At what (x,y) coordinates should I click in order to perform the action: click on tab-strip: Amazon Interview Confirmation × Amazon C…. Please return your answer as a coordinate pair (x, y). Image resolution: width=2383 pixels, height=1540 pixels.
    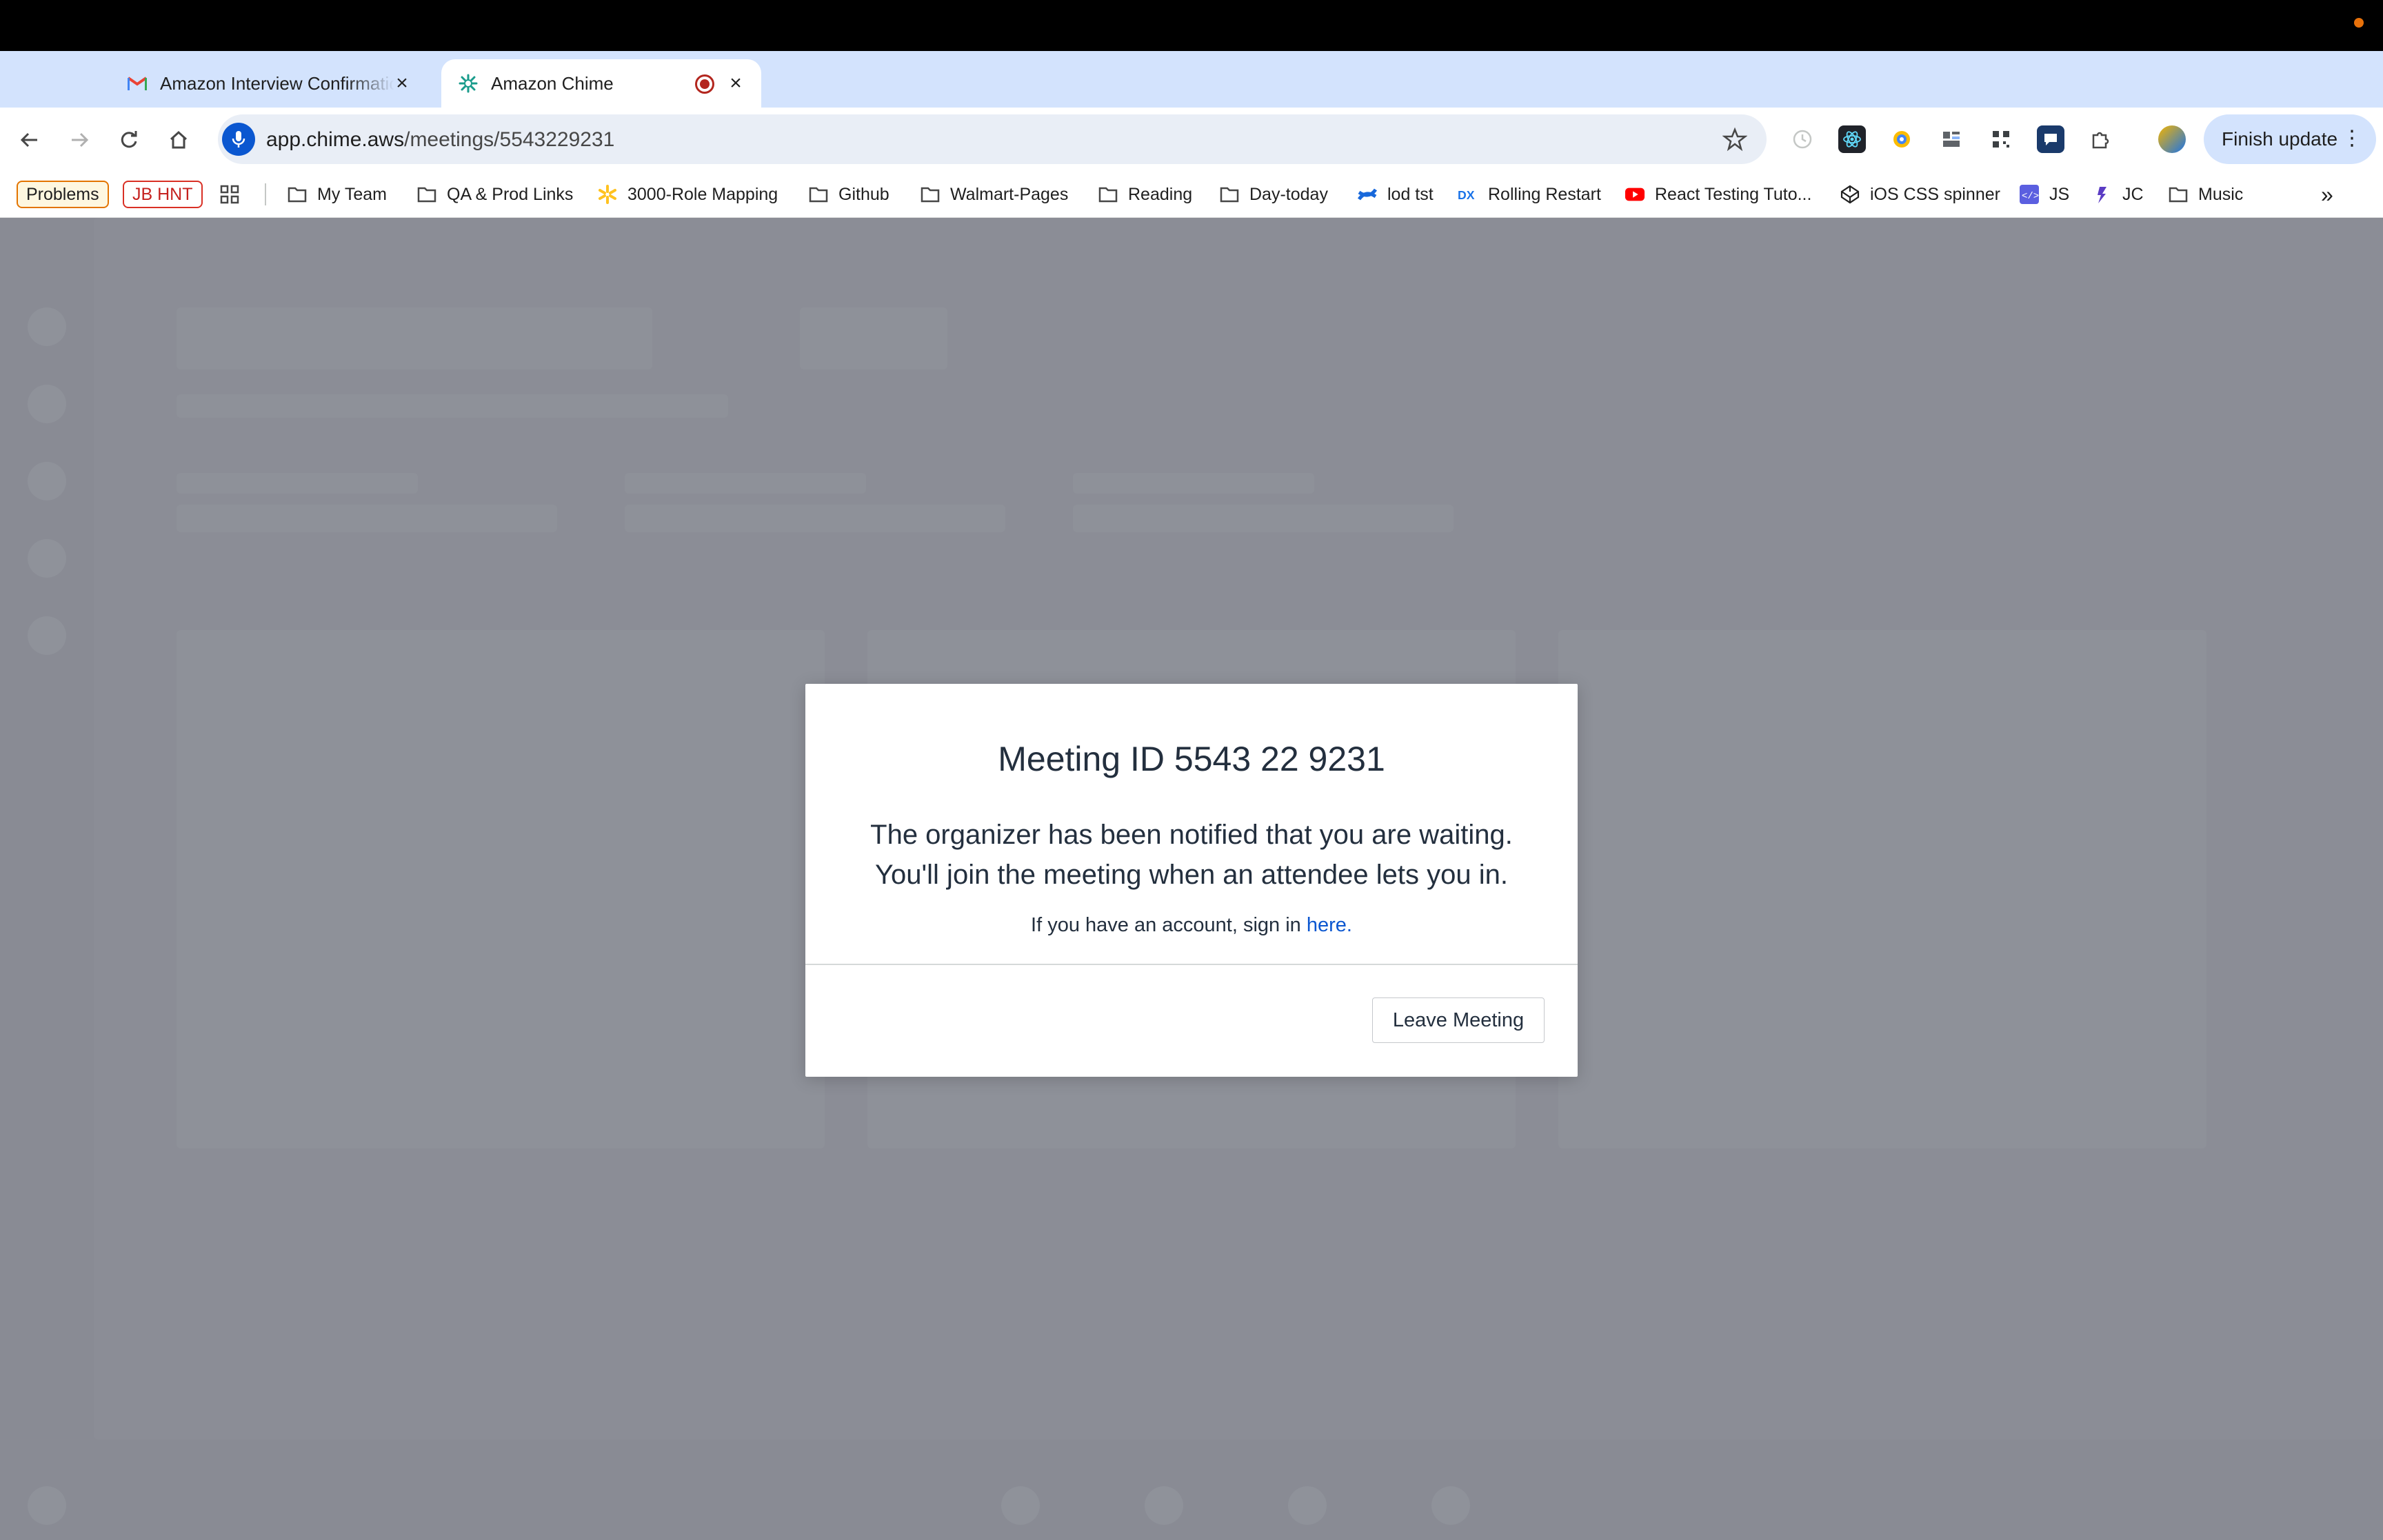
    Looking at the image, I should click on (1191, 97).